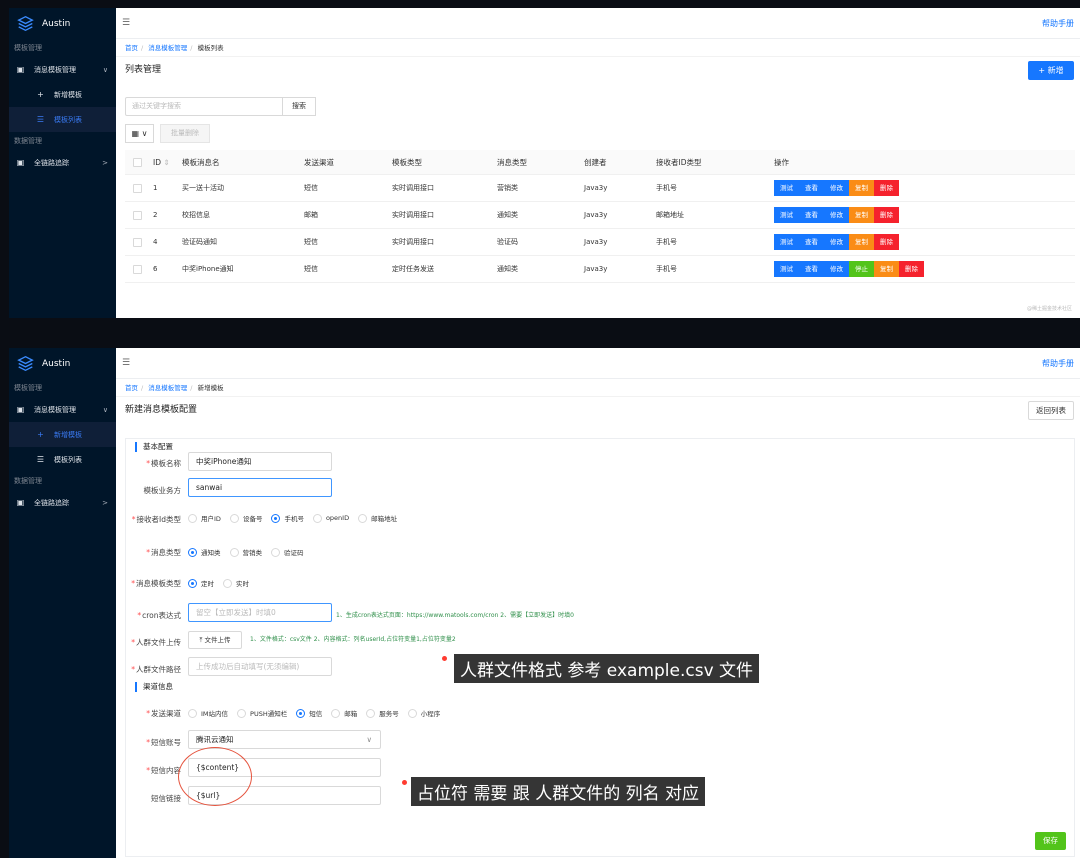 This screenshot has width=1080, height=858. I want to click on radio-email: 邮箱地址, so click(377, 518).